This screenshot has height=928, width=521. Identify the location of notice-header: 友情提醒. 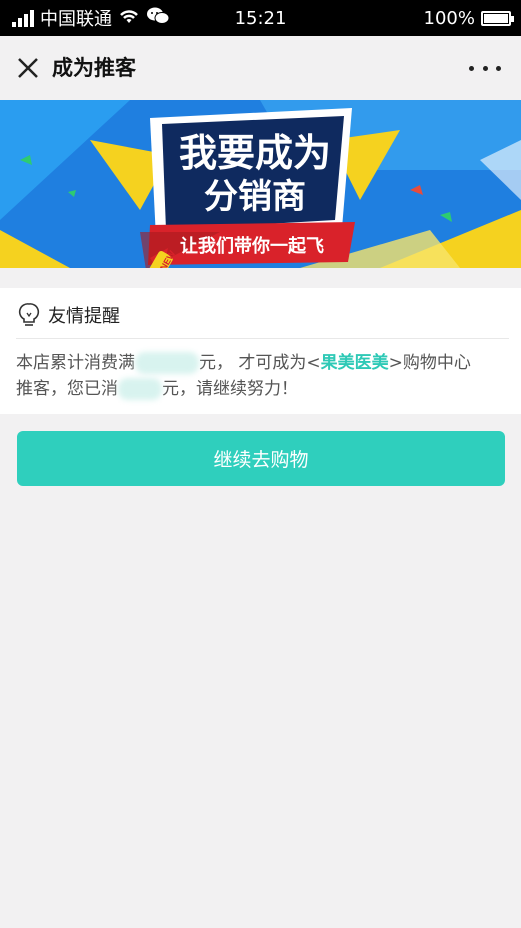
(69, 315).